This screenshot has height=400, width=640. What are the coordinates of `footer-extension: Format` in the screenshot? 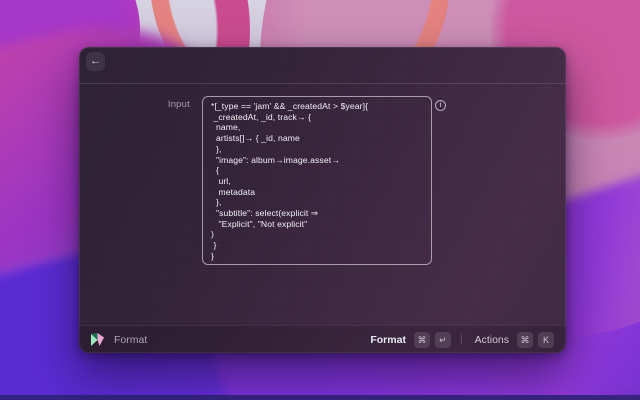 It's located at (119, 339).